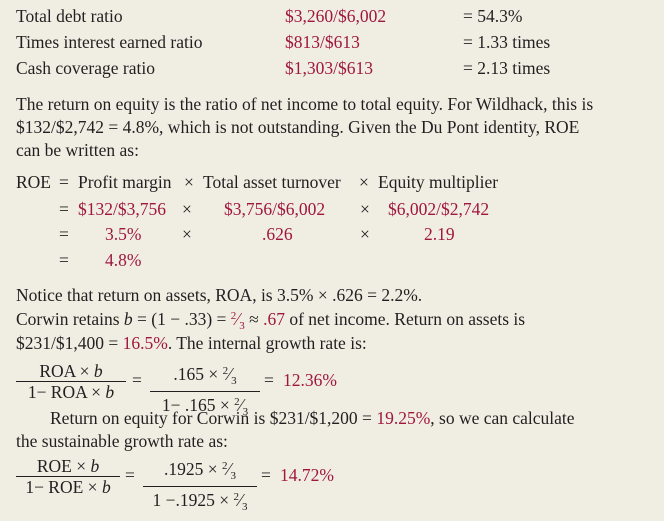  I want to click on dupont-result: 4.8%, so click(123, 260).